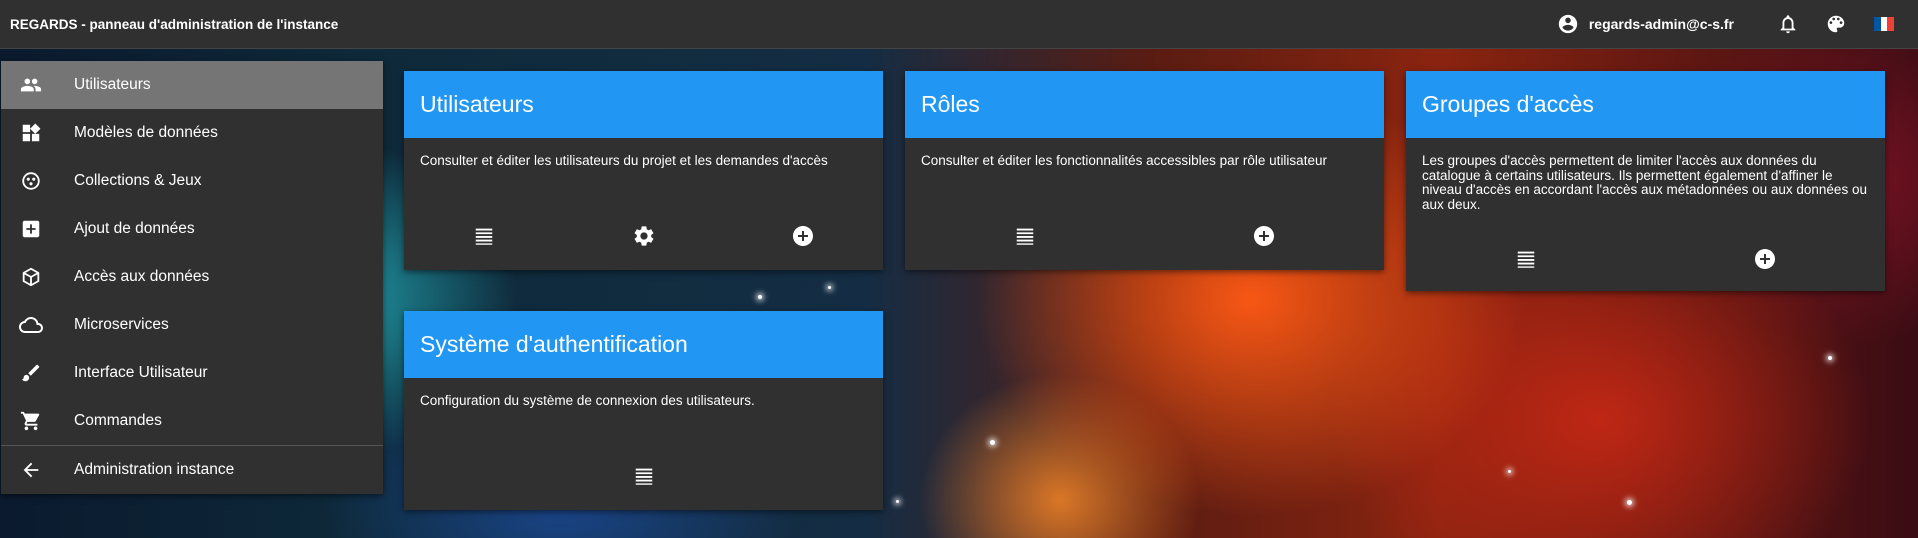  What do you see at coordinates (192, 325) in the screenshot?
I see `sidebar-item-microservices: Microservices` at bounding box center [192, 325].